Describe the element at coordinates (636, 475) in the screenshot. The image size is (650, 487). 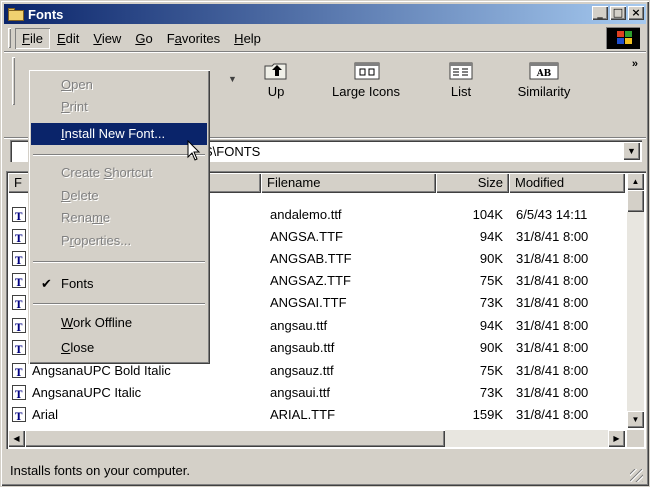
I see `resize-grip-icon` at that location.